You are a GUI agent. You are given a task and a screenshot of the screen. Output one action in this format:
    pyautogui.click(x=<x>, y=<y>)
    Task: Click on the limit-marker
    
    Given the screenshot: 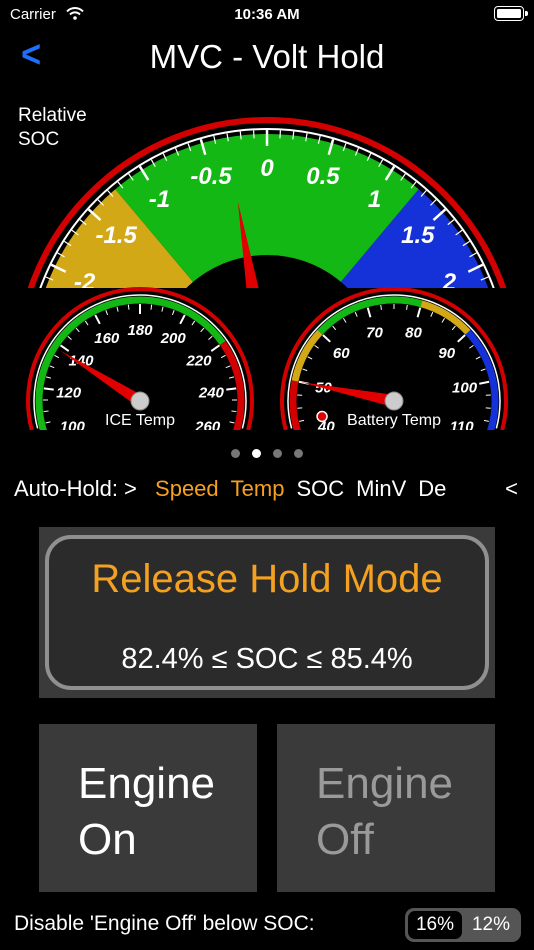 What is the action you would take?
    pyautogui.click(x=322, y=416)
    